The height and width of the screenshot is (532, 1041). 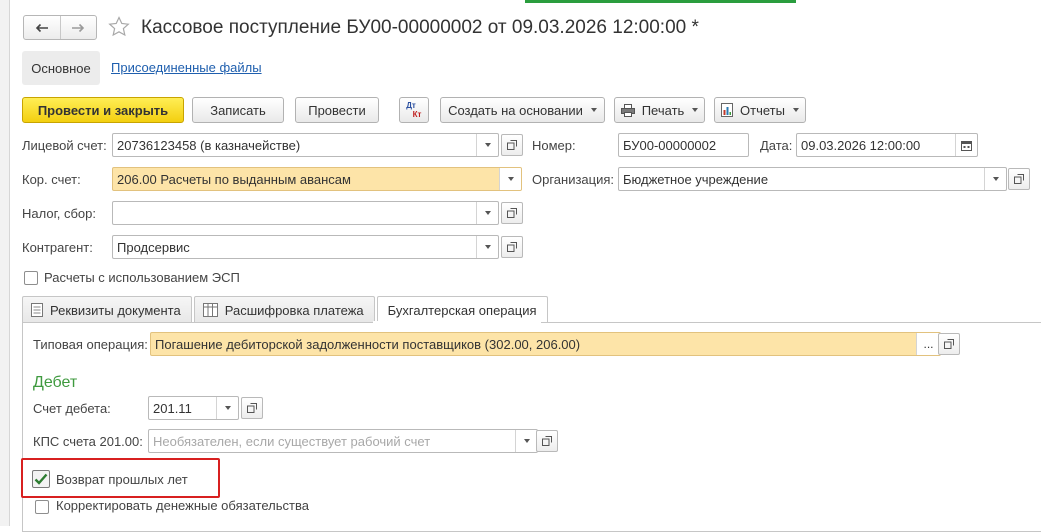 I want to click on document-icon, so click(x=37, y=310).